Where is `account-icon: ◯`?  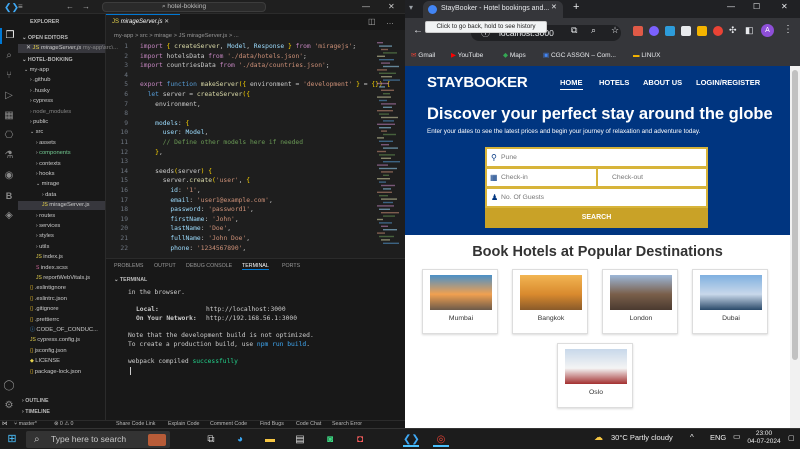
account-icon: ◯ is located at coordinates (9, 386).